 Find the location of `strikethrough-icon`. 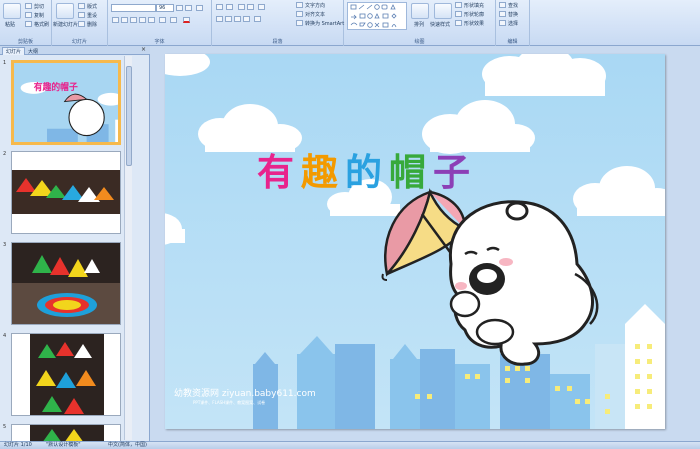

strikethrough-icon is located at coordinates (142, 20).